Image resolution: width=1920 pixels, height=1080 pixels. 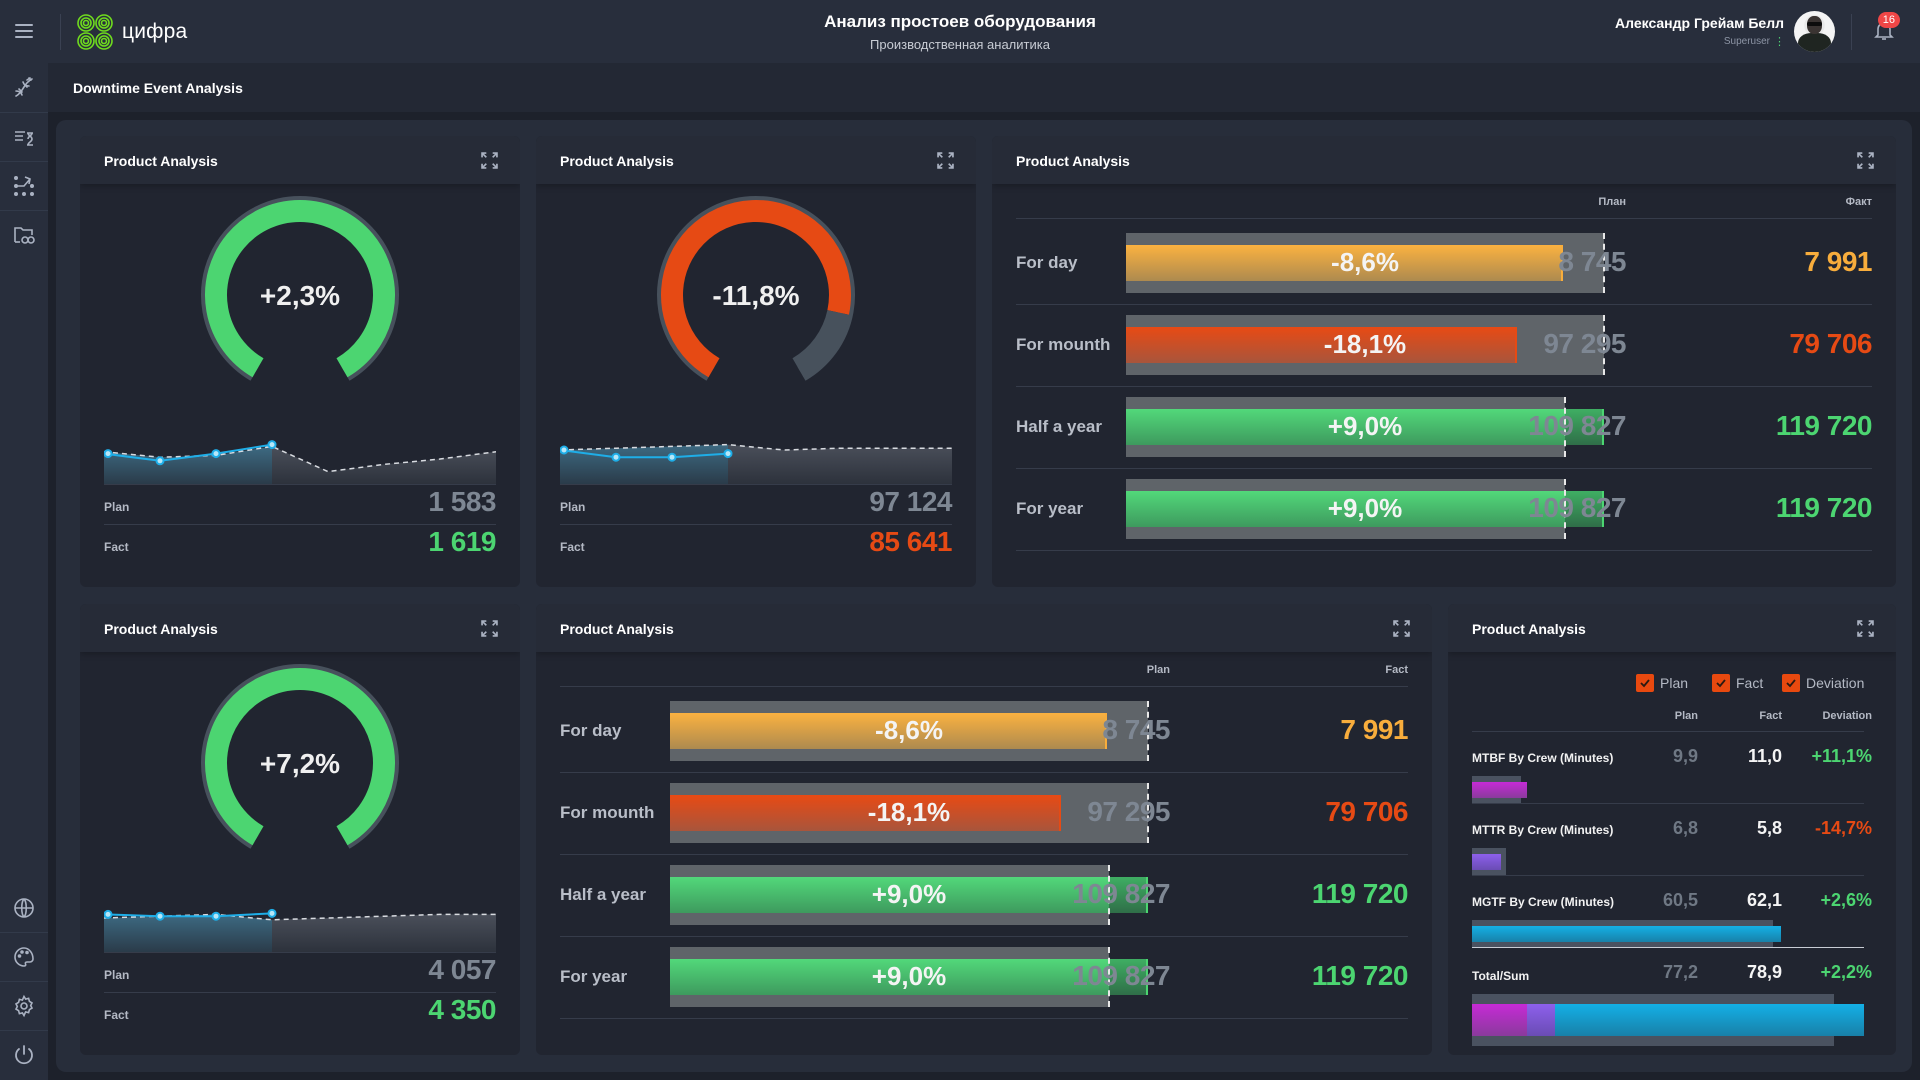 I want to click on globe-icon, so click(x=24, y=908).